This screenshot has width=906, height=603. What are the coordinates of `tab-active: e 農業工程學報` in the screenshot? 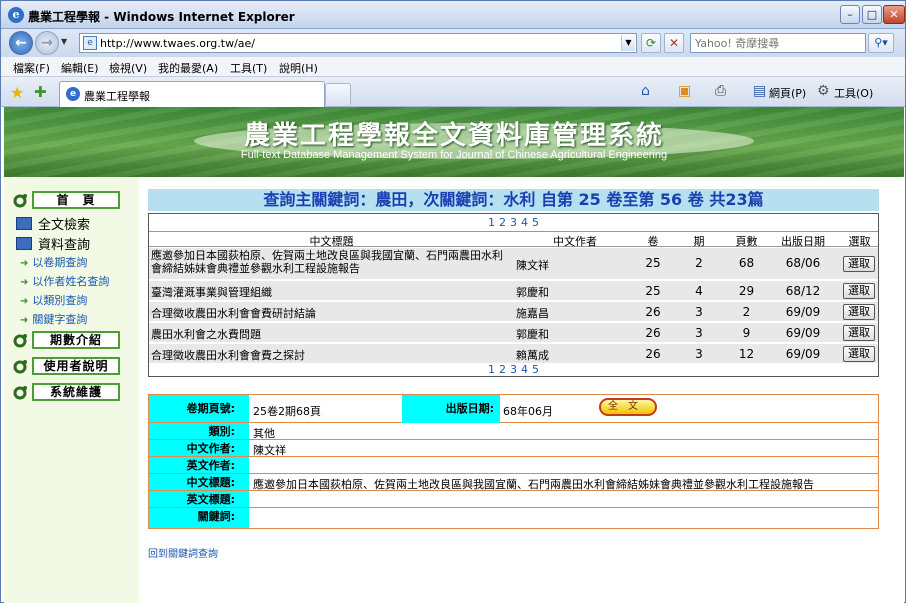 It's located at (192, 94).